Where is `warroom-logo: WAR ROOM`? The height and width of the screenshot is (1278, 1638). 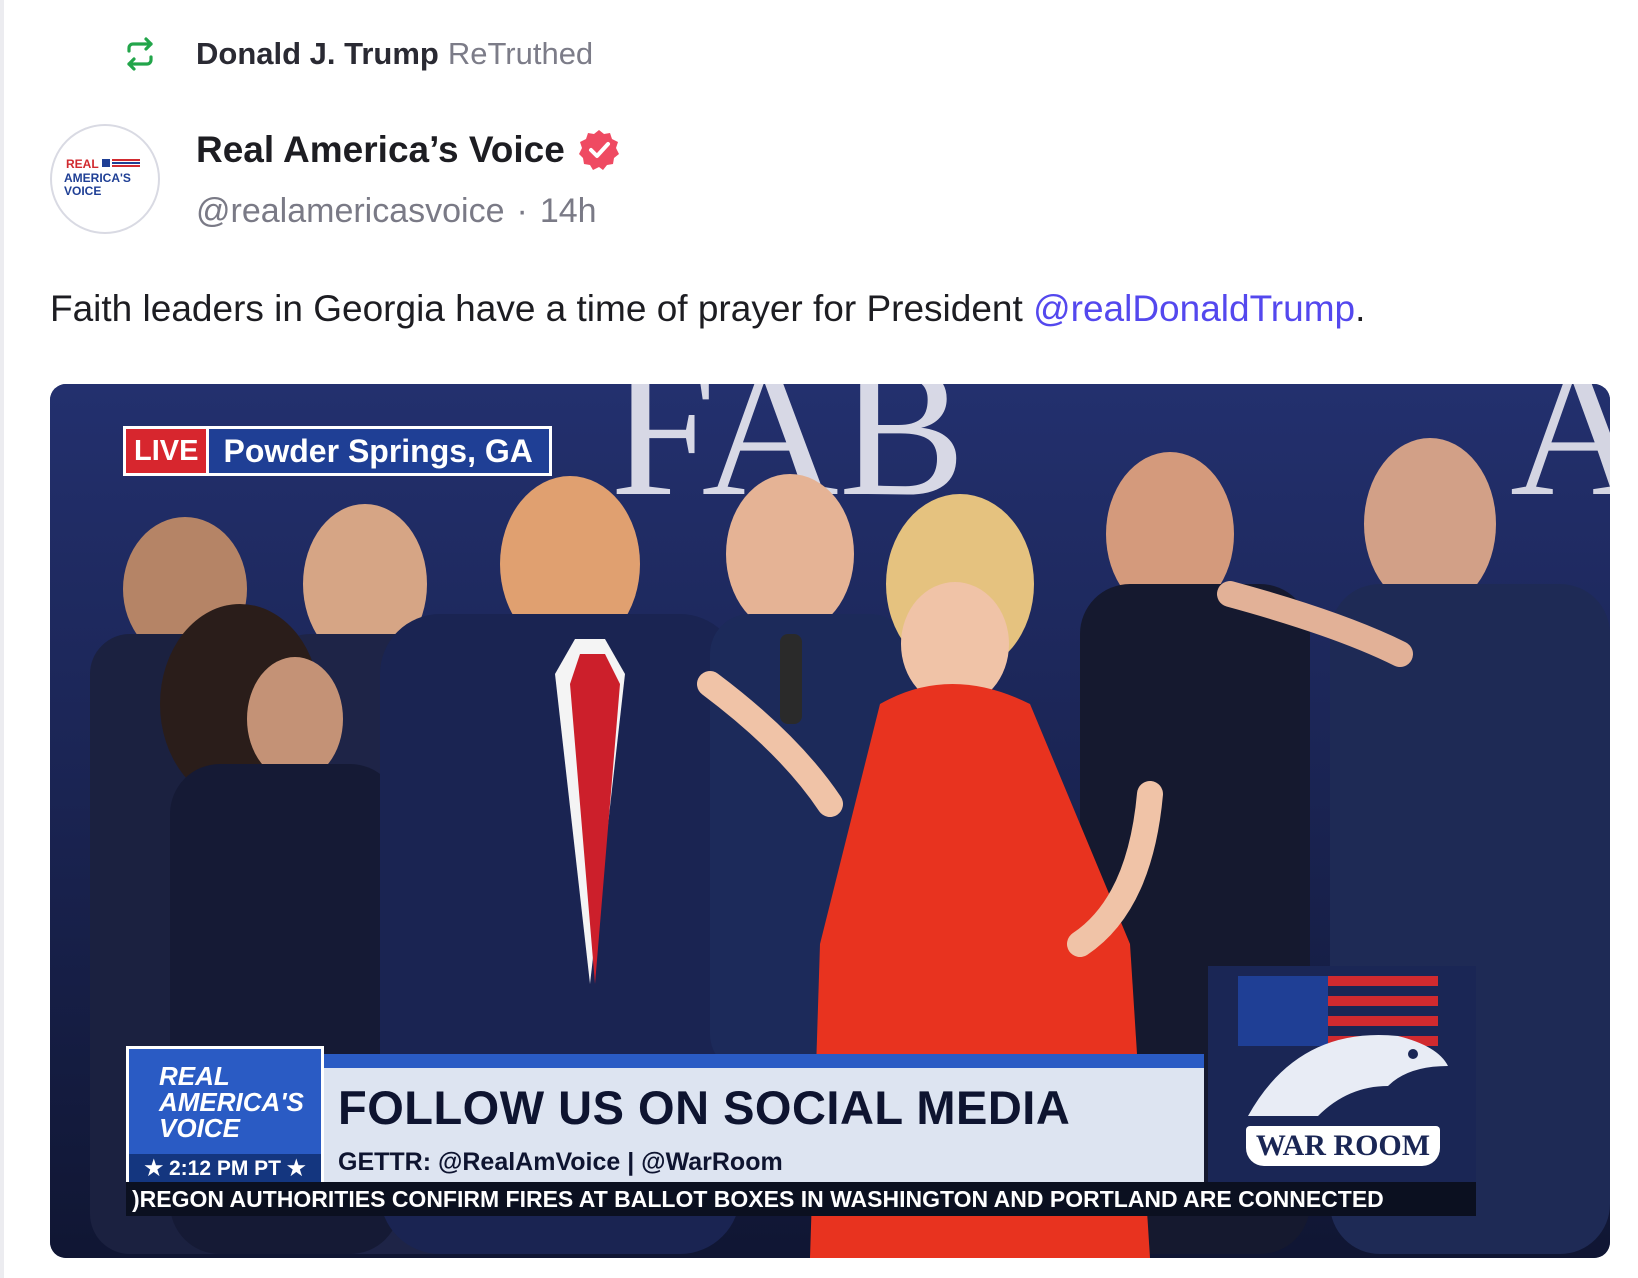
warroom-logo: WAR ROOM is located at coordinates (1342, 1074).